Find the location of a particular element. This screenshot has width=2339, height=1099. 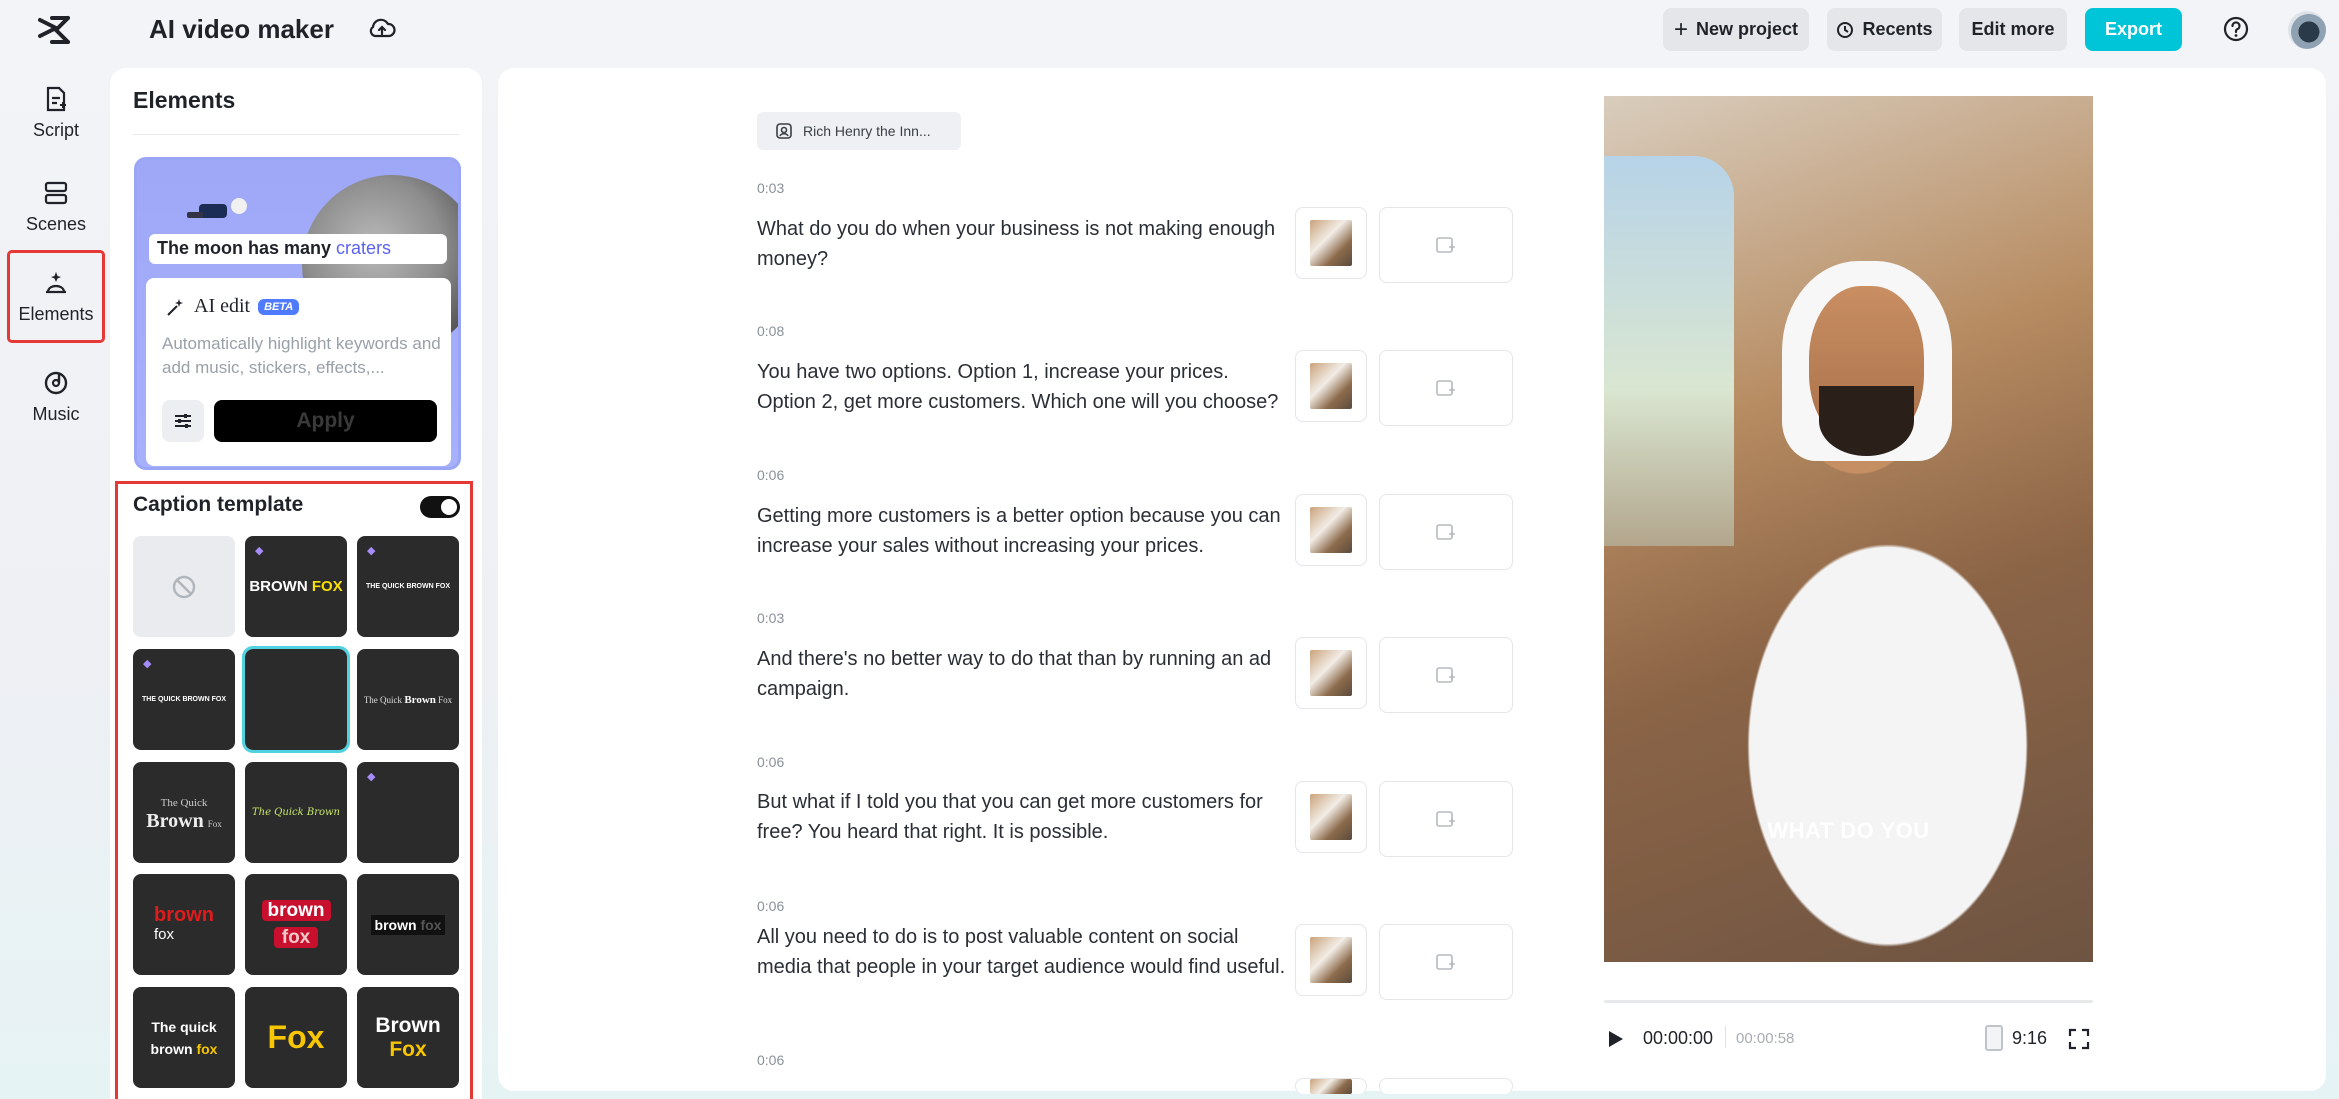

user-avatar is located at coordinates (2307, 30).